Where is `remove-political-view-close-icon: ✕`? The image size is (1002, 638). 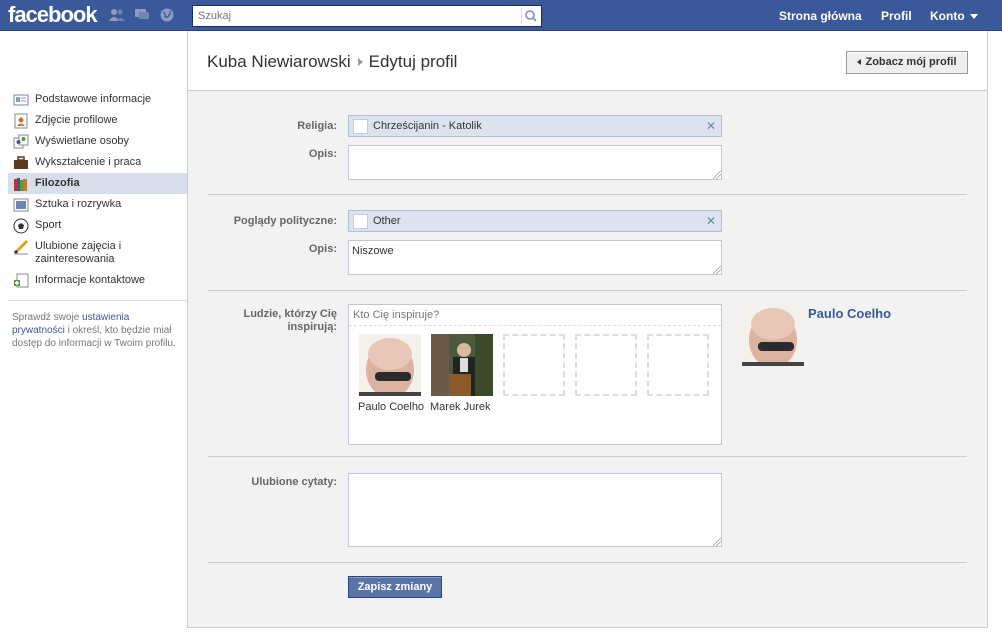
remove-political-view-close-icon: ✕ is located at coordinates (711, 221).